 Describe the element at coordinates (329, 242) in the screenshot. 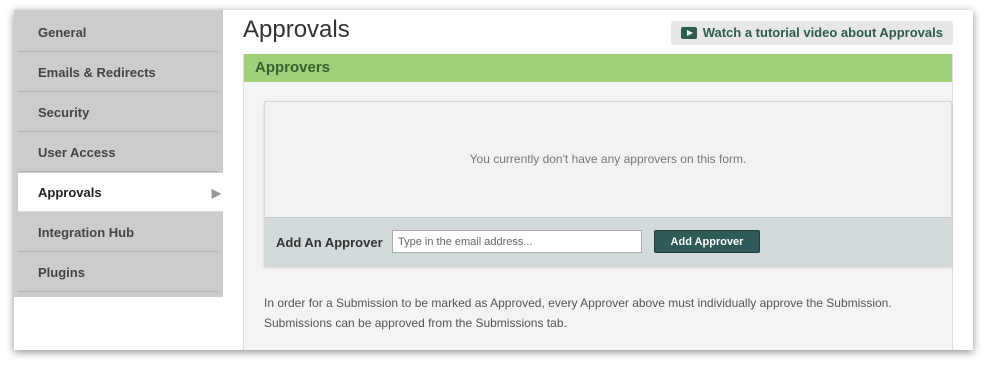

I see `add-approver-label: Add An Approver` at that location.